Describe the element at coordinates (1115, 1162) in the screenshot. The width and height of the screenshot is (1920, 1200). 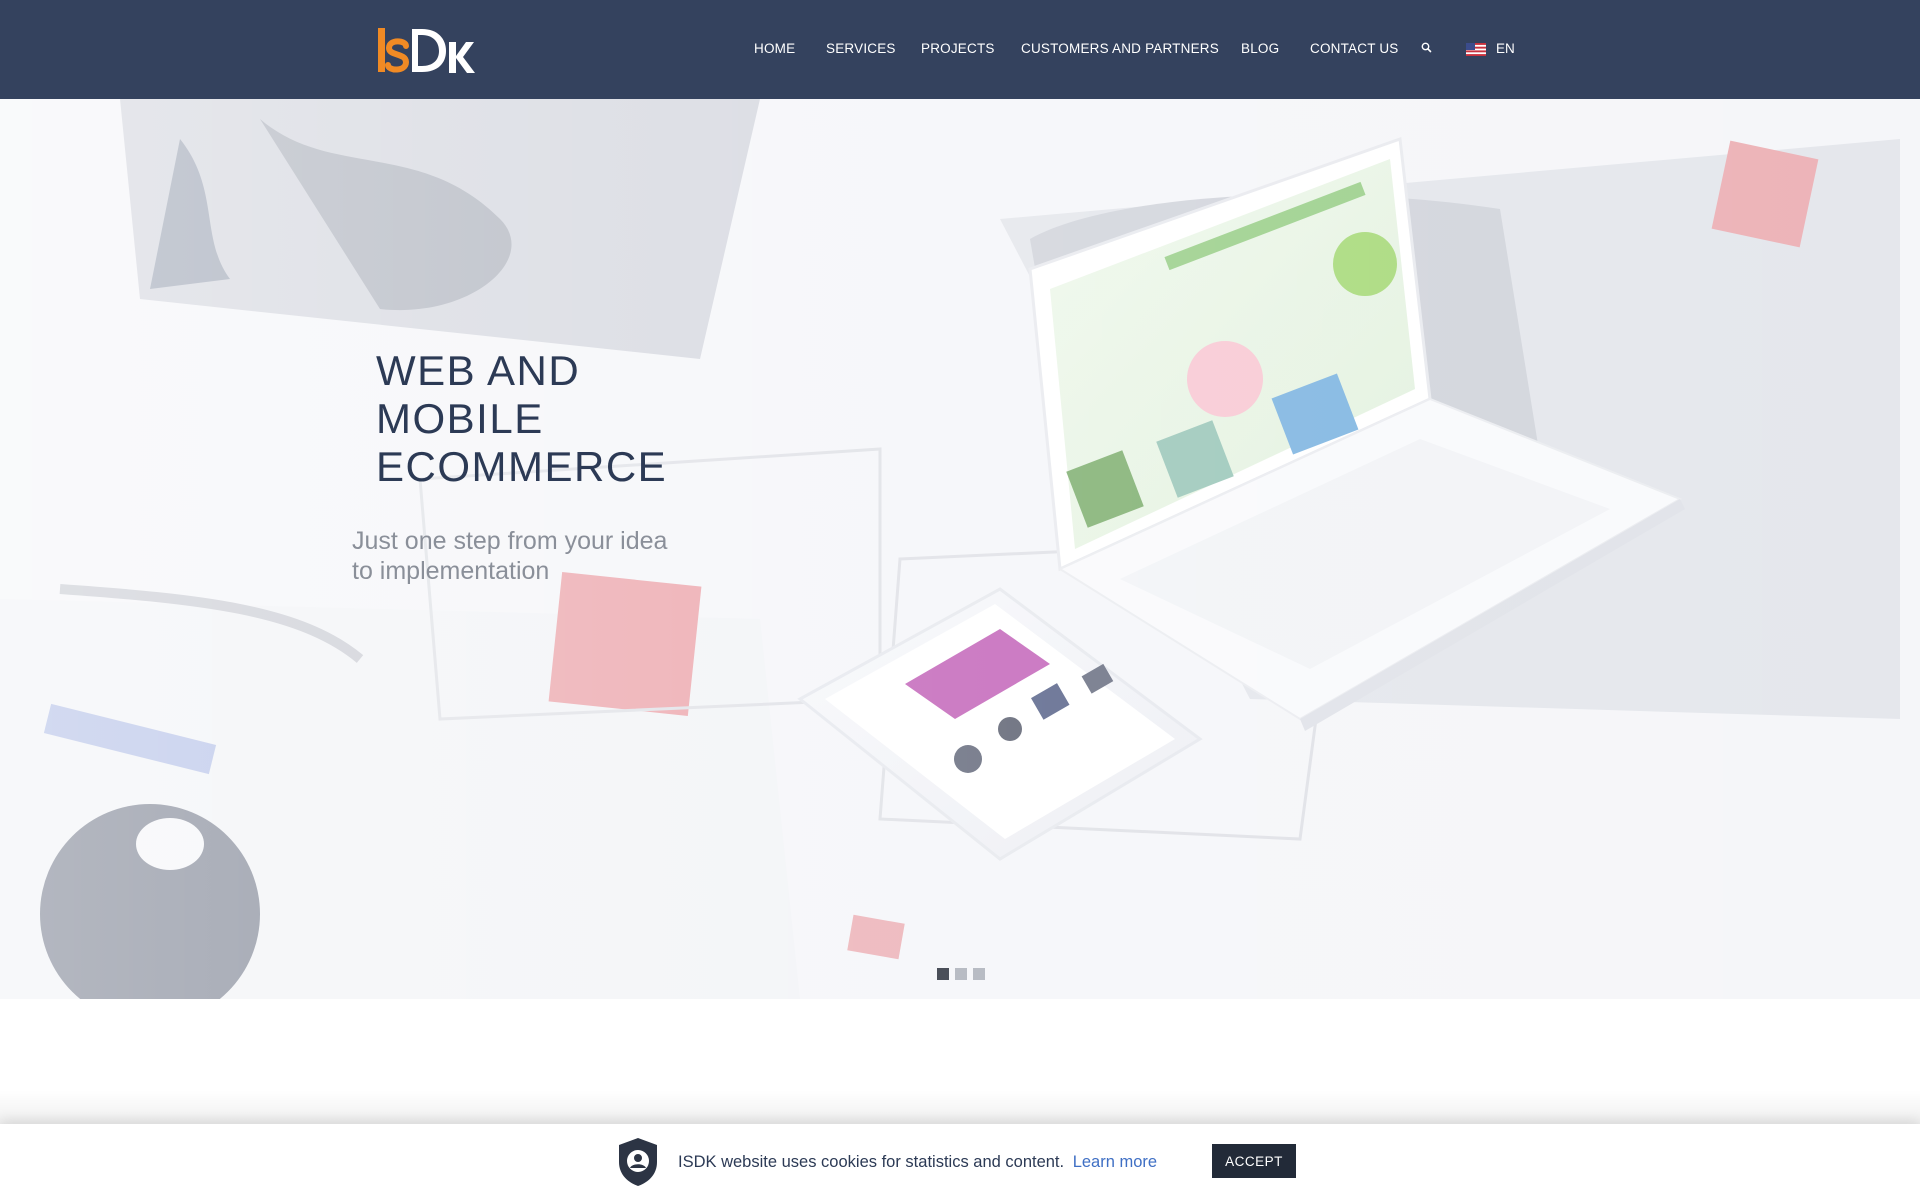
I see `learn-more-link: Learn more` at that location.